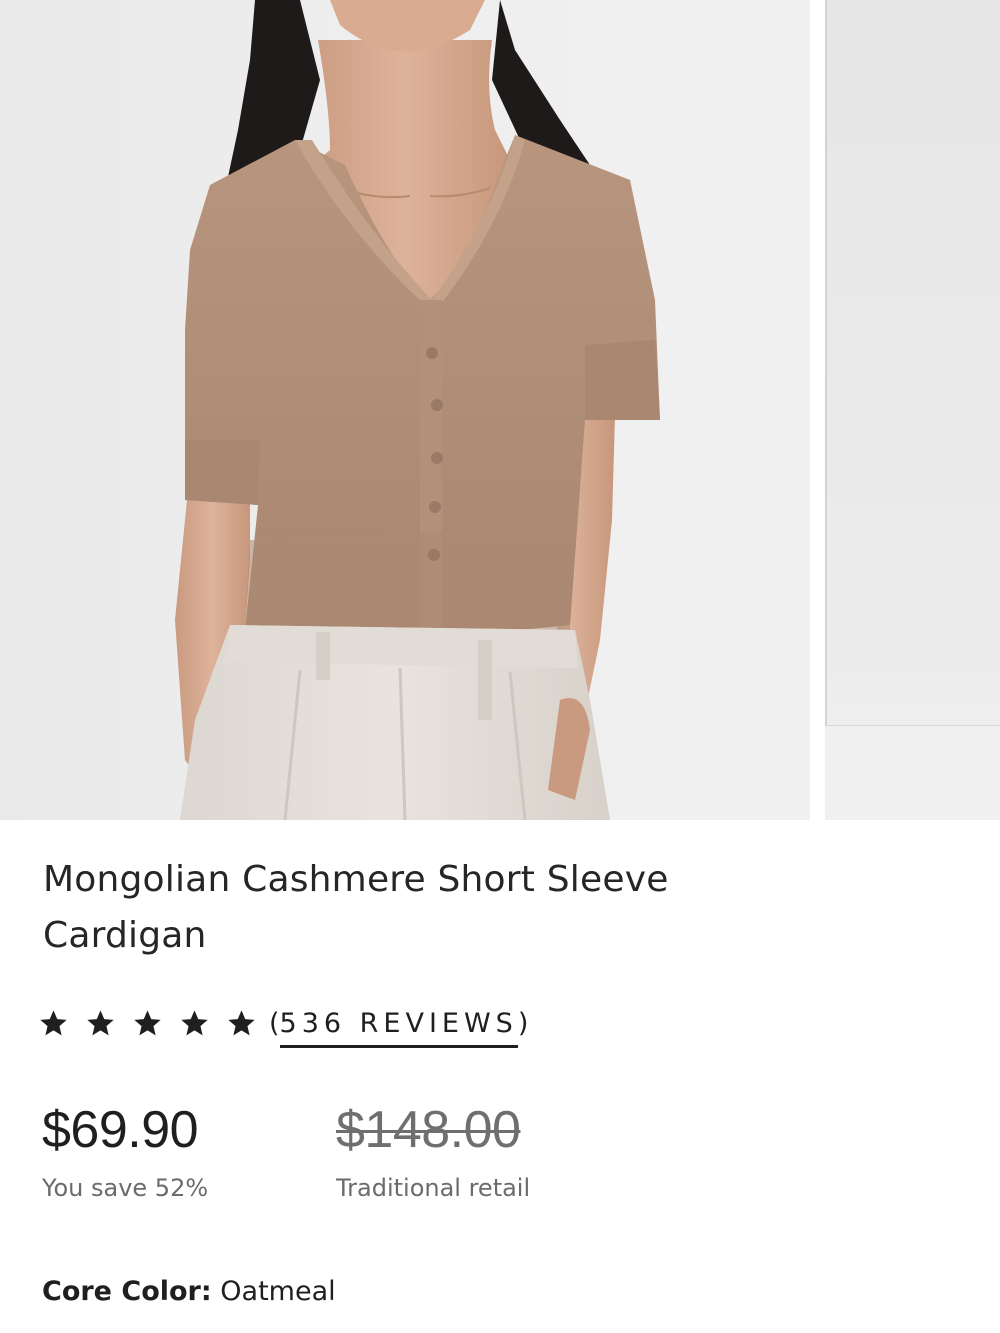 This screenshot has height=1333, width=1000. Describe the element at coordinates (120, 1130) in the screenshot. I see `sale-price: $69.90` at that location.